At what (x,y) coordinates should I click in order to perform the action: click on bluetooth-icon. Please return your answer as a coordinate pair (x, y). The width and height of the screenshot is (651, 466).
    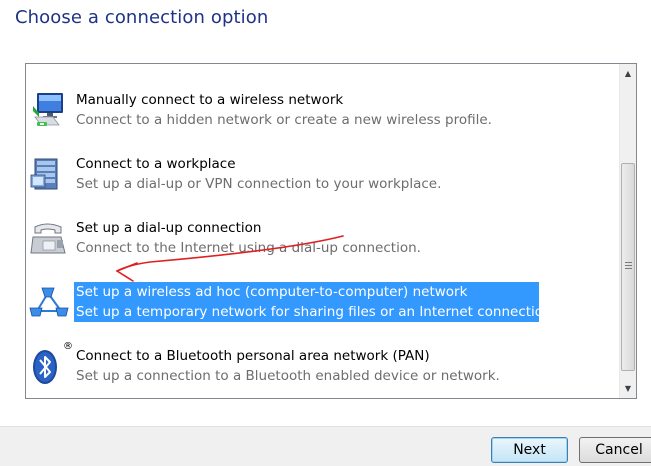
    Looking at the image, I should click on (49, 367).